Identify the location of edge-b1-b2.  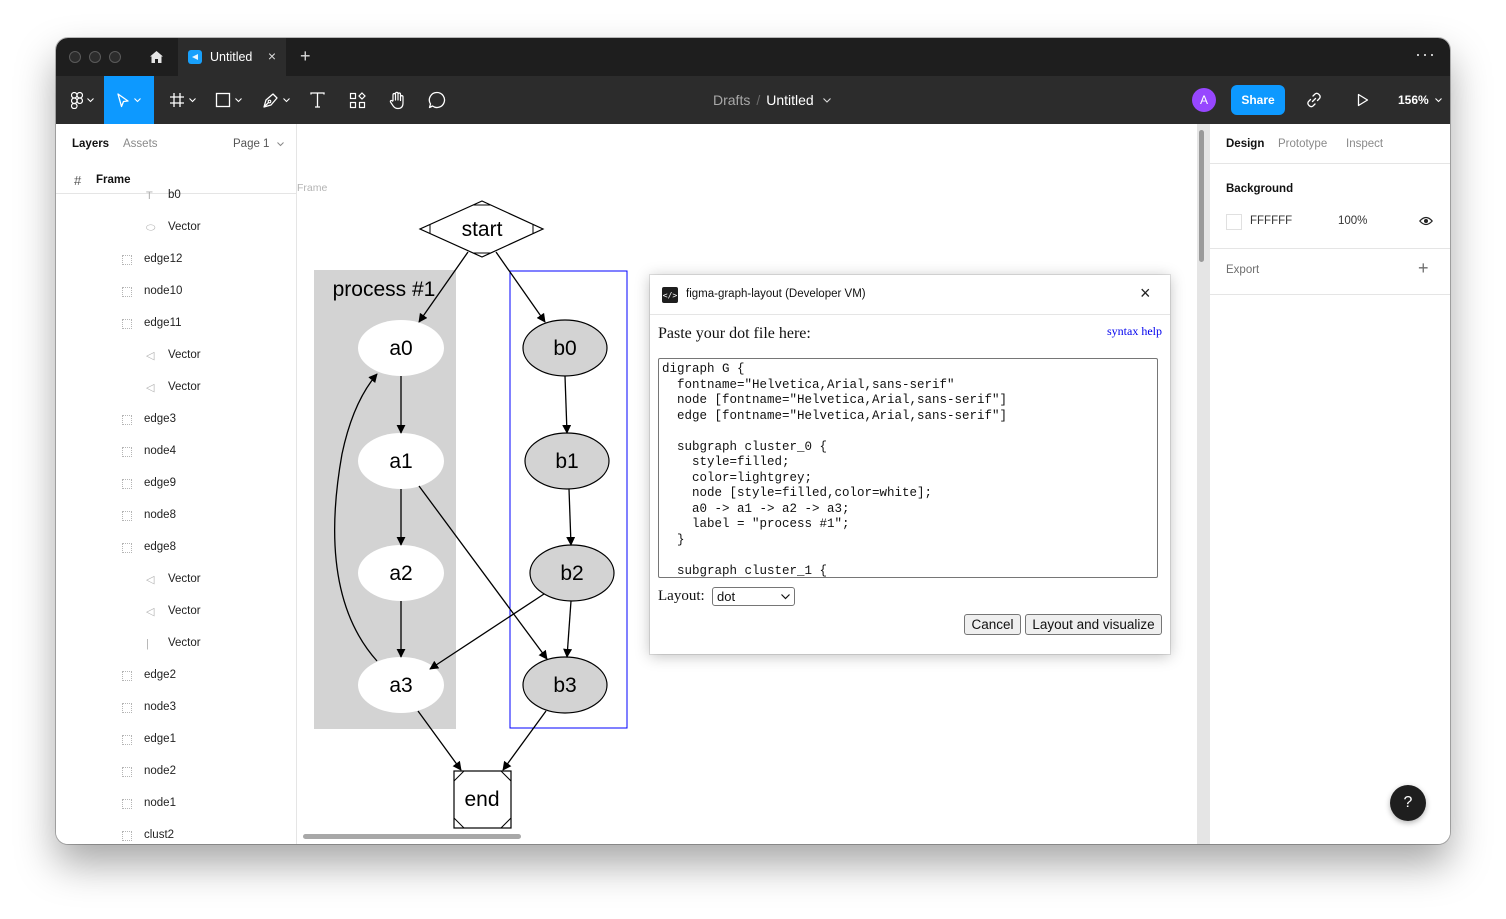
(571, 517).